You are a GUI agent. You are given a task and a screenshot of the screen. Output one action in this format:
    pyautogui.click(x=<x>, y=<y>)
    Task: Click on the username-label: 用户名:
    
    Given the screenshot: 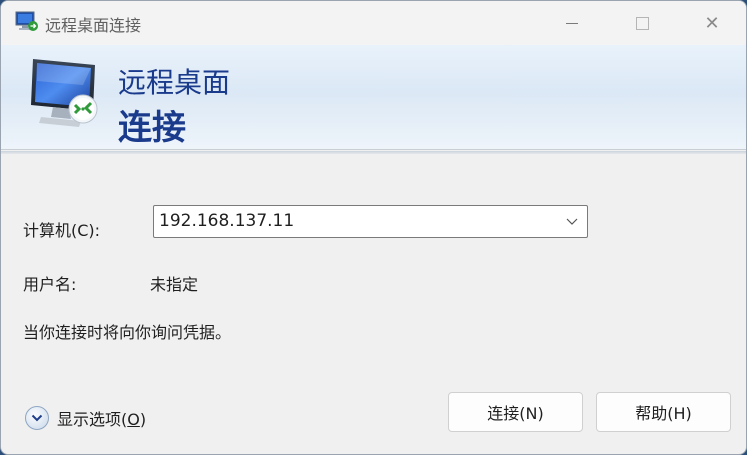 What is the action you would take?
    pyautogui.click(x=50, y=284)
    